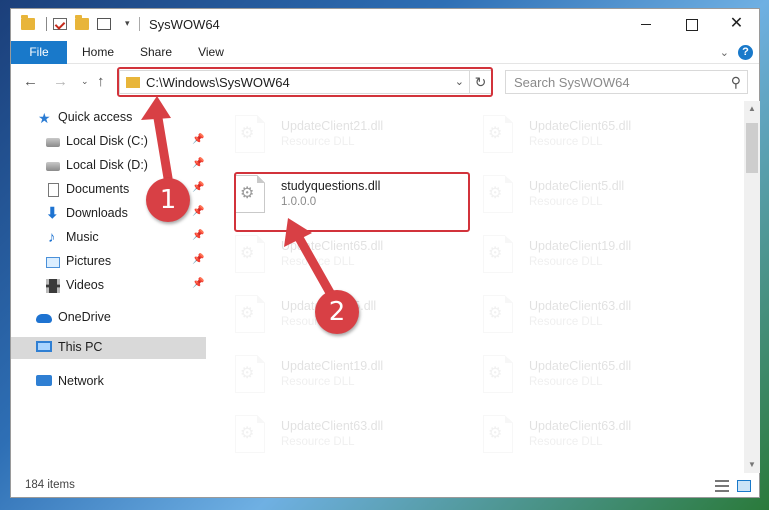 The height and width of the screenshot is (510, 769). Describe the element at coordinates (333, 130) in the screenshot. I see `file-item: ⚙ UpdateClient21.dll Resource DLL` at that location.